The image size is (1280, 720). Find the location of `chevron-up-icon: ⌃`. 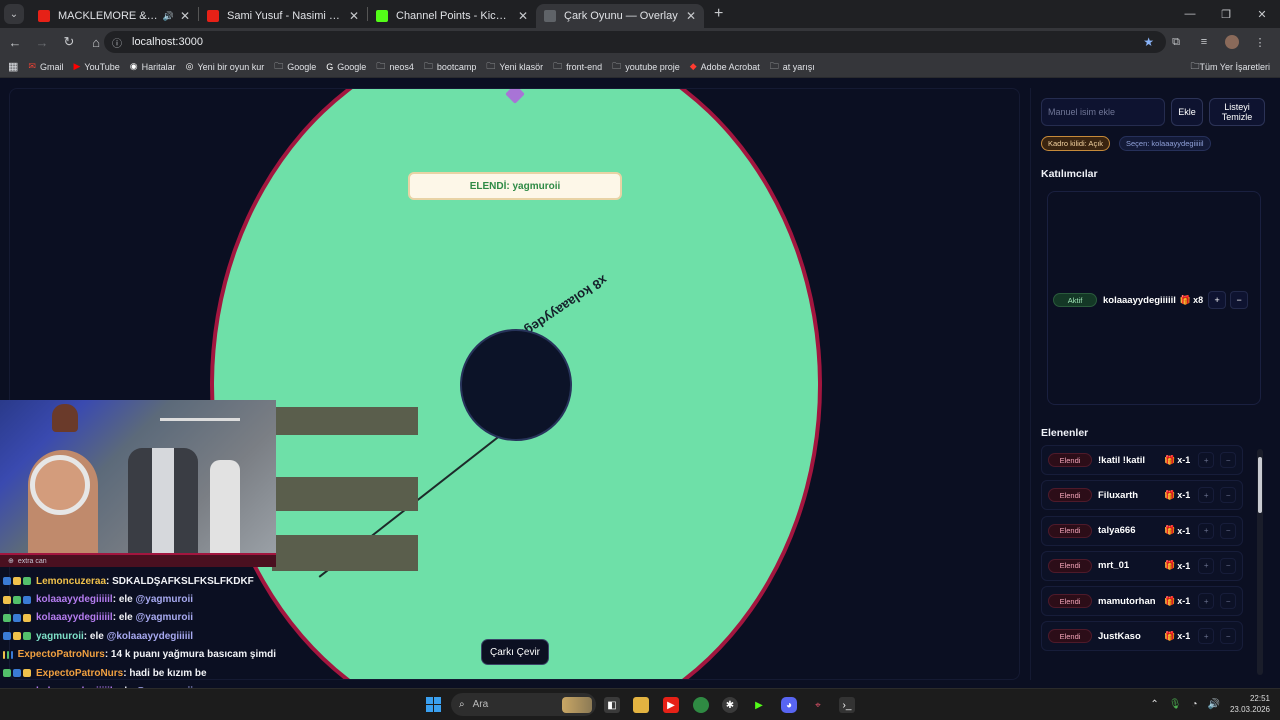

chevron-up-icon: ⌃ is located at coordinates (1154, 704).